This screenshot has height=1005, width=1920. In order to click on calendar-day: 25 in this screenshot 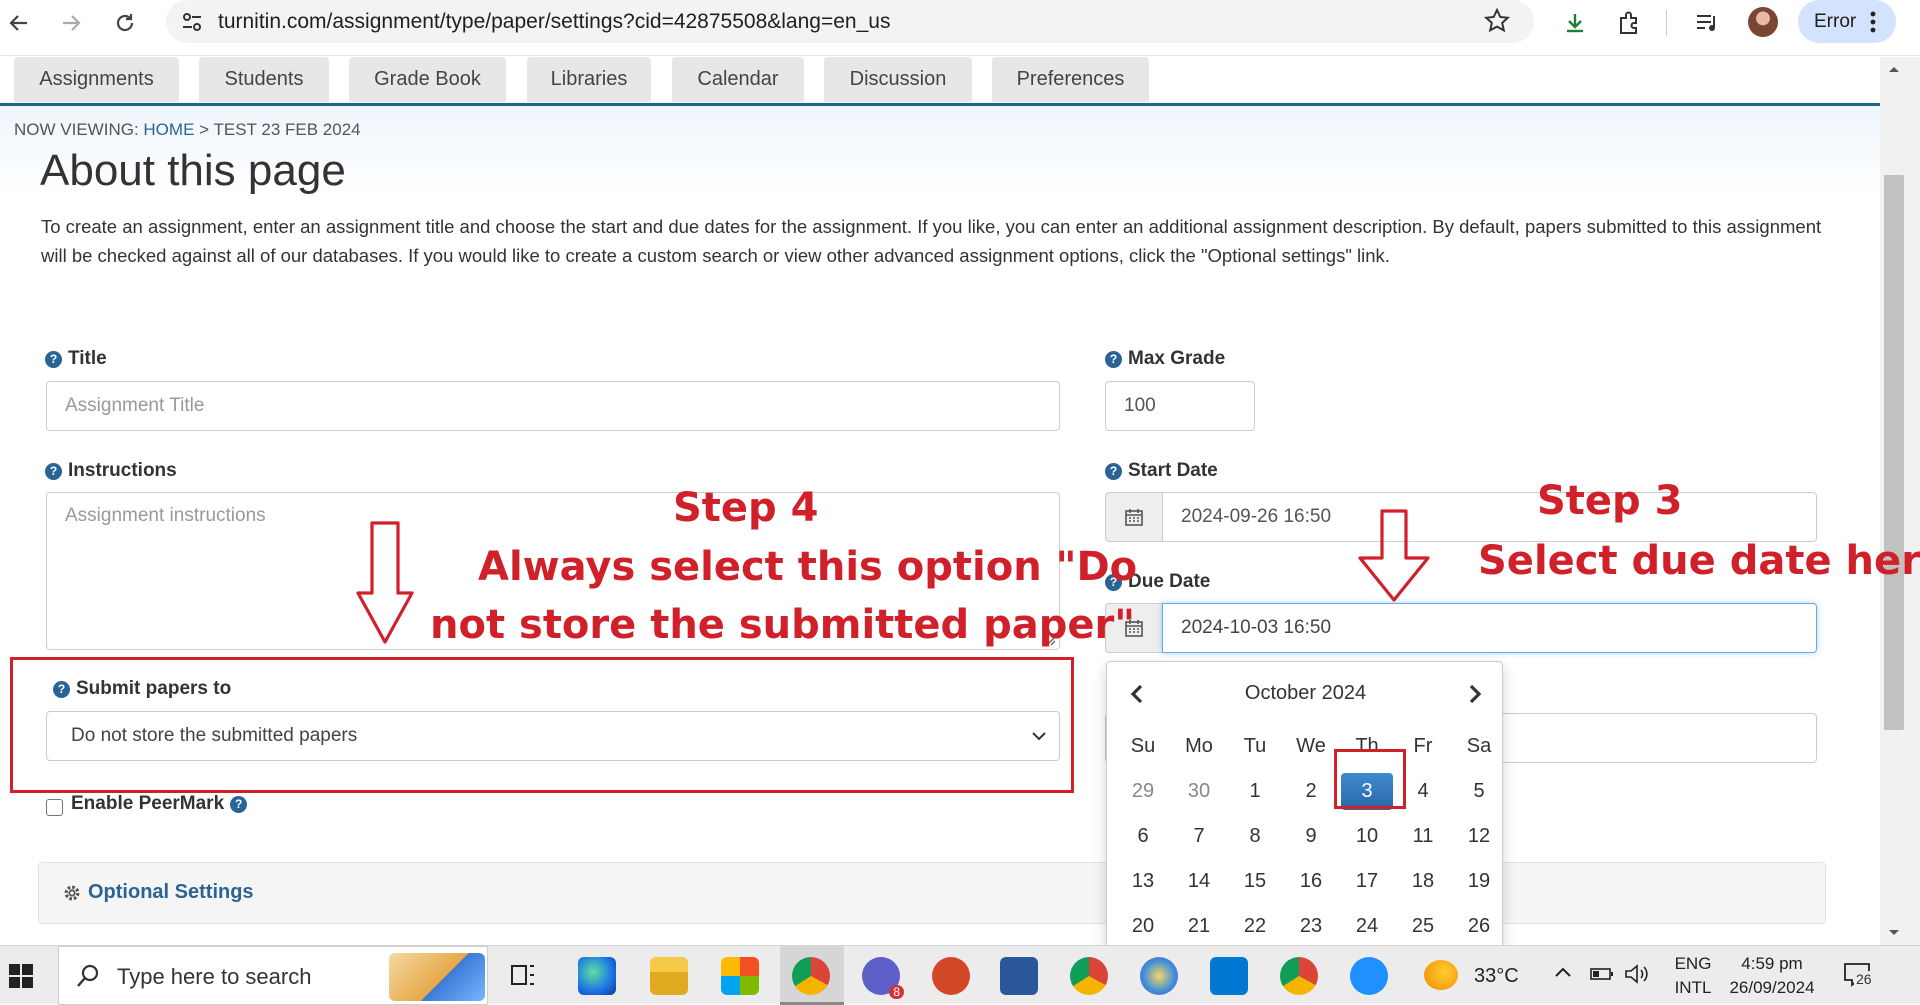, I will do `click(1423, 924)`.